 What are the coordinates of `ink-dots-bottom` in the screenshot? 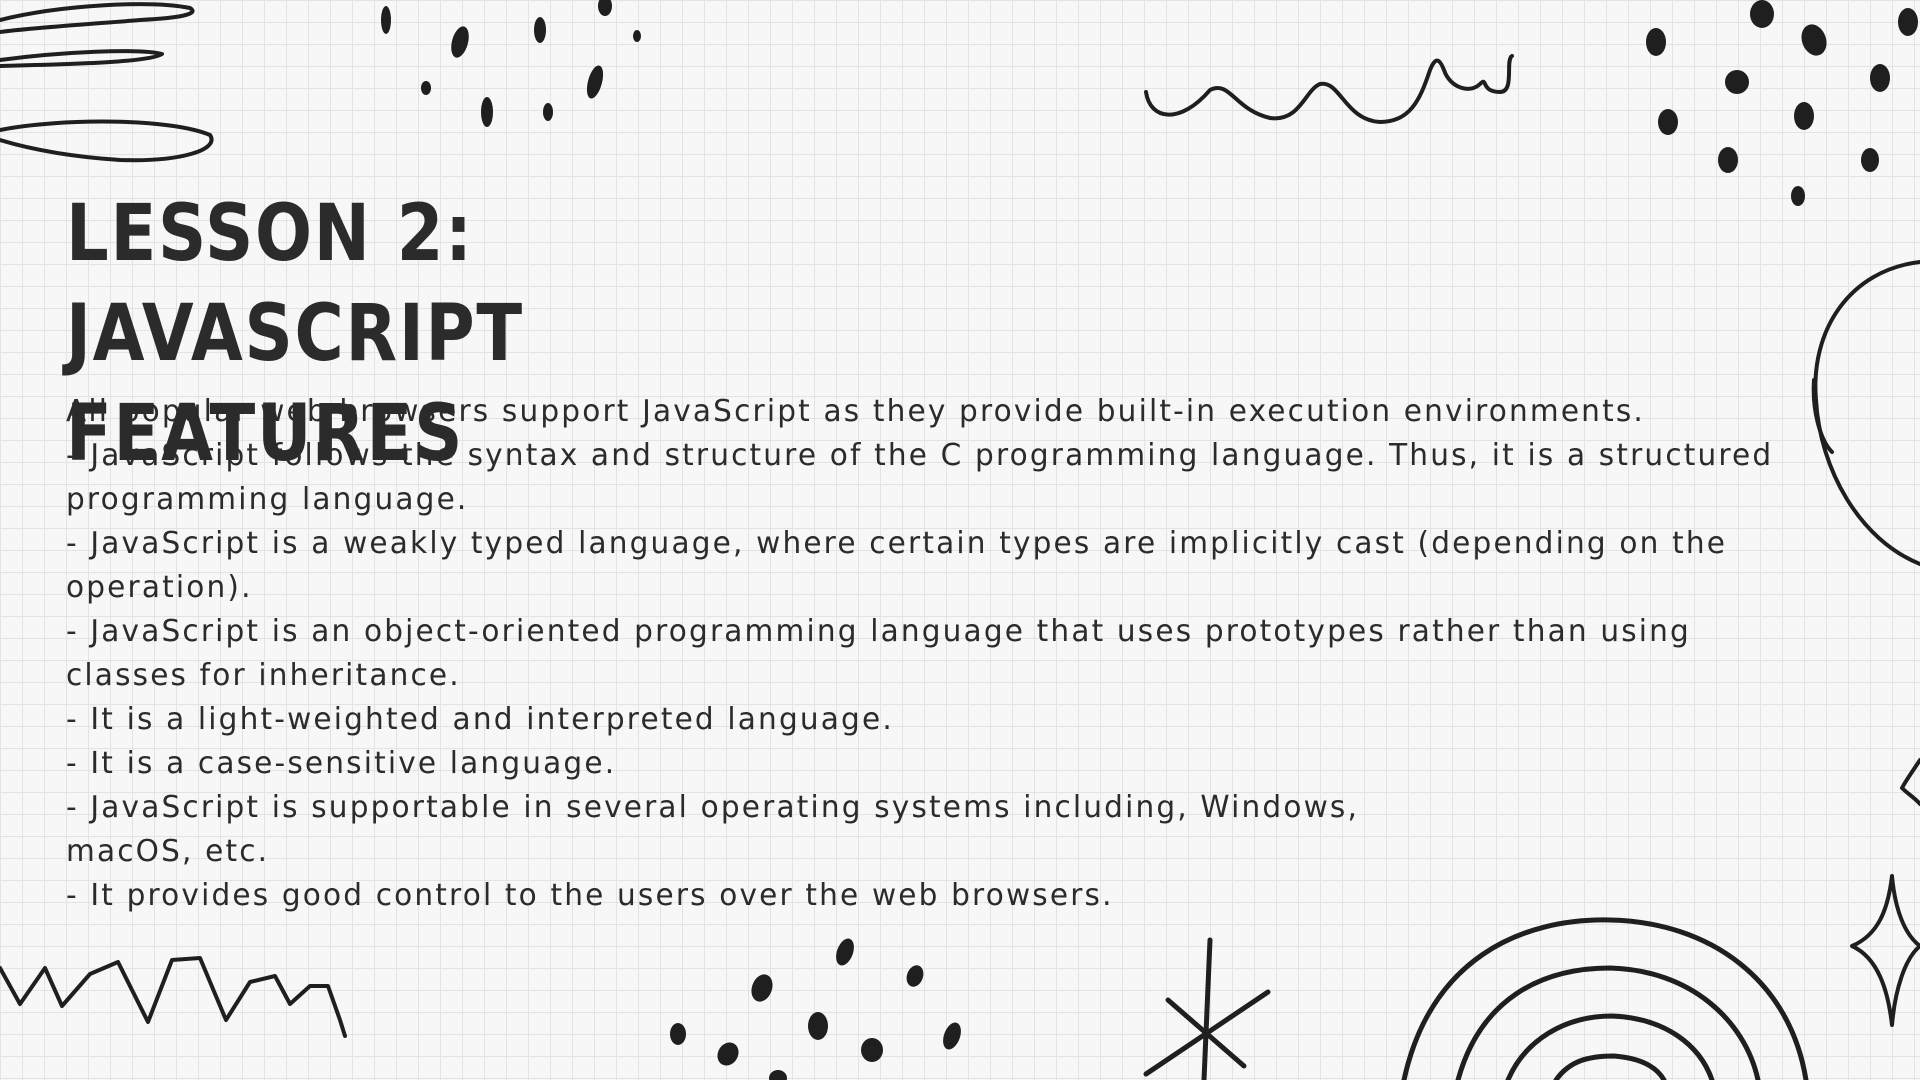 It's located at (815, 1009).